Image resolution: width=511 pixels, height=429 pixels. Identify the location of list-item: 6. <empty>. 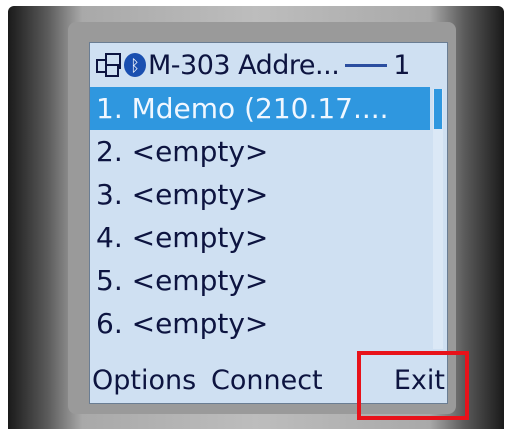
(260, 323).